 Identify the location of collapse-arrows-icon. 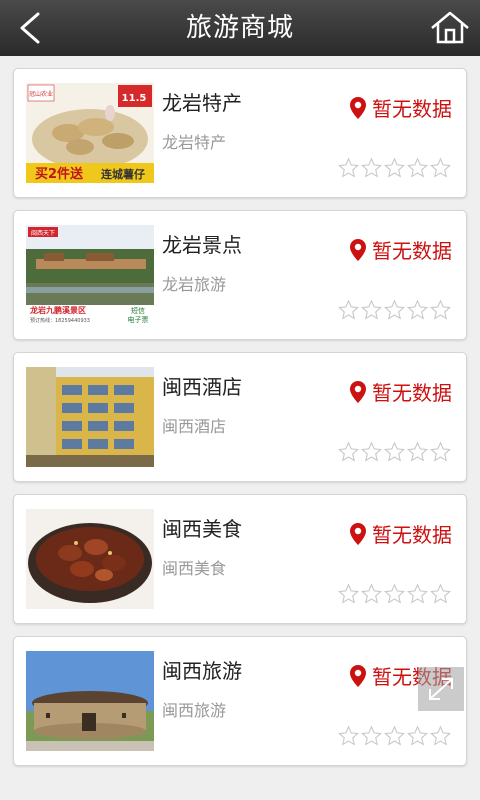
(441, 689).